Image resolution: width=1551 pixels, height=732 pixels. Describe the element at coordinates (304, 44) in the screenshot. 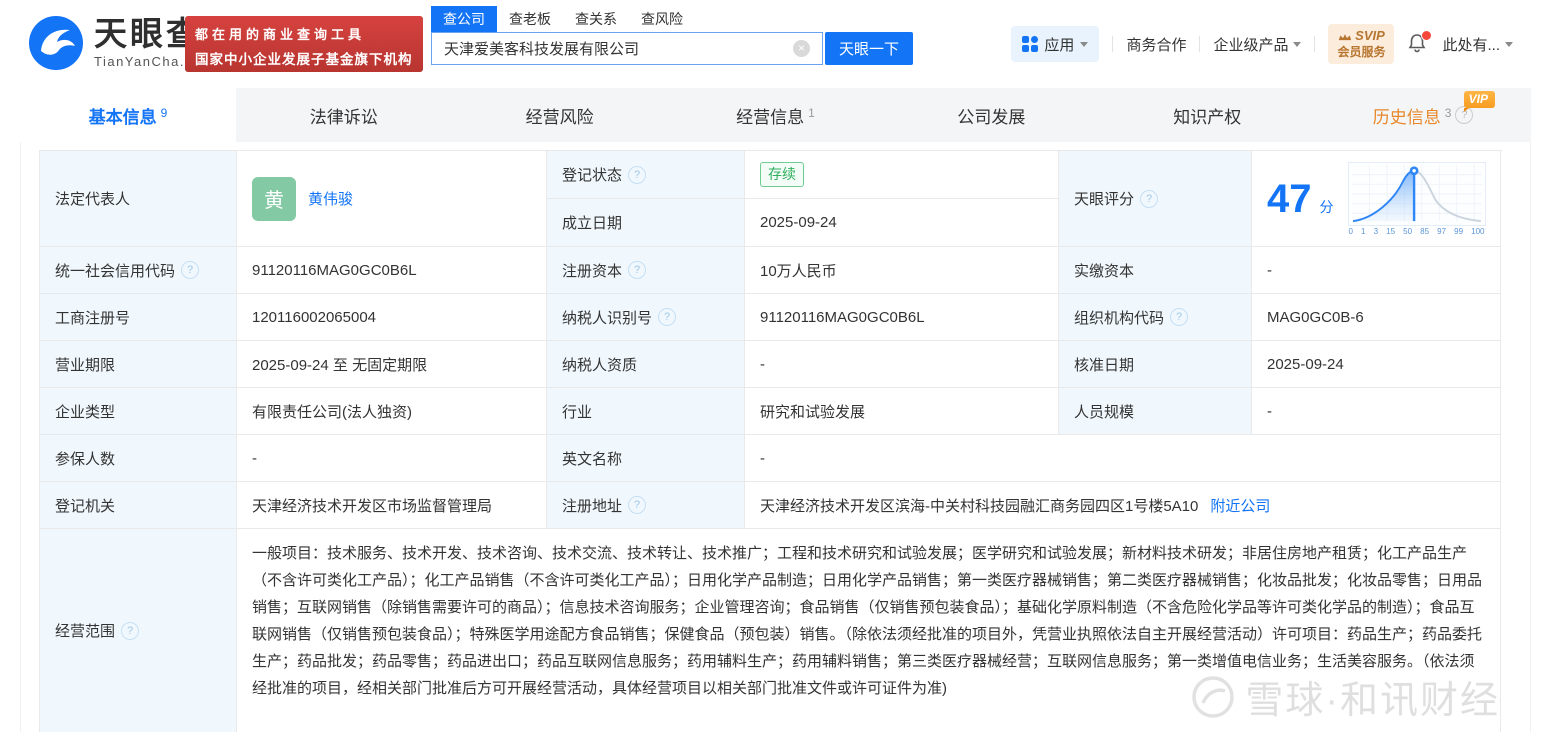

I see `slogan-badge: 都在用的商业查询工具 国家中小企业发展子基金旗下机构` at that location.